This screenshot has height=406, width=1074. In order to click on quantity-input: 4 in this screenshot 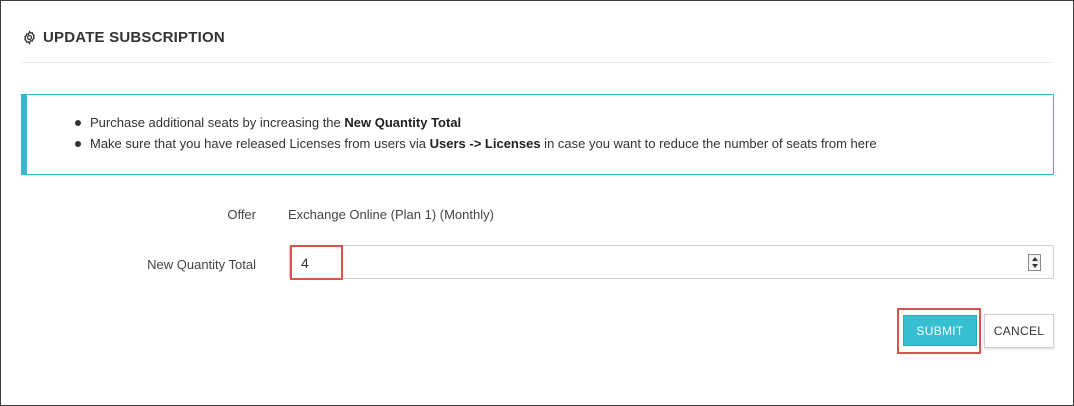, I will do `click(671, 262)`.